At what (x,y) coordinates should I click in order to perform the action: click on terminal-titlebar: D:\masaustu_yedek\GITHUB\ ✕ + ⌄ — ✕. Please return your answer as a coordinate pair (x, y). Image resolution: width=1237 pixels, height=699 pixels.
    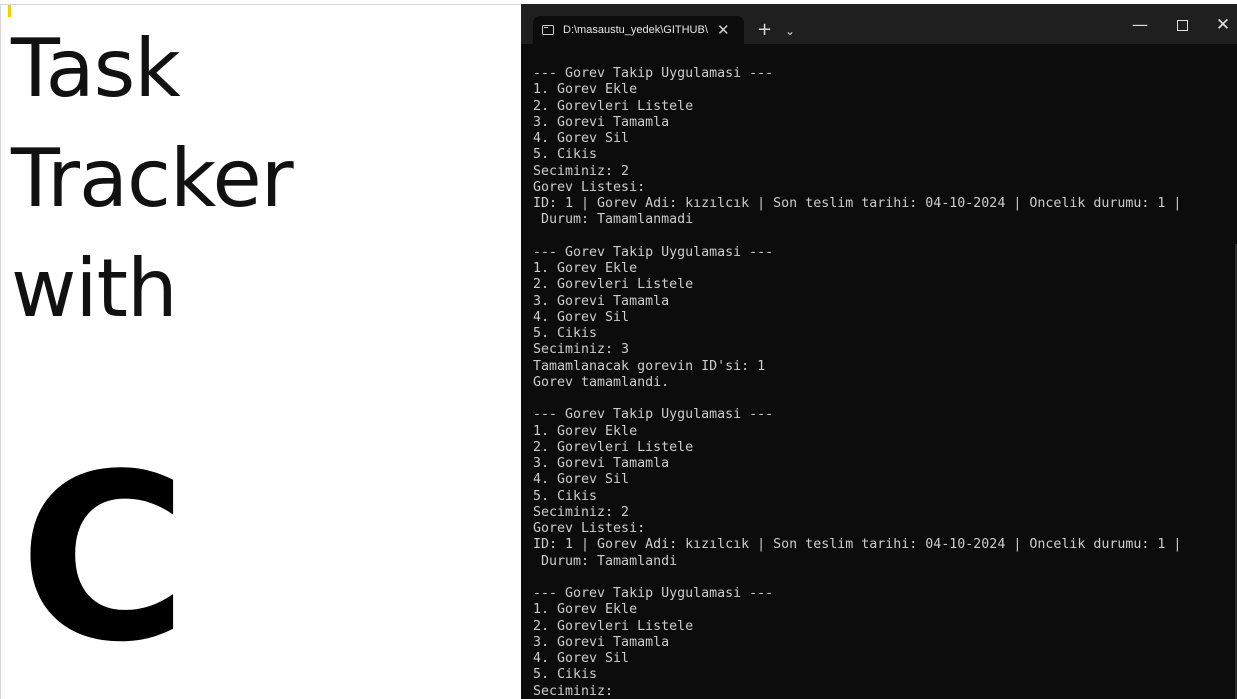
    Looking at the image, I should click on (879, 24).